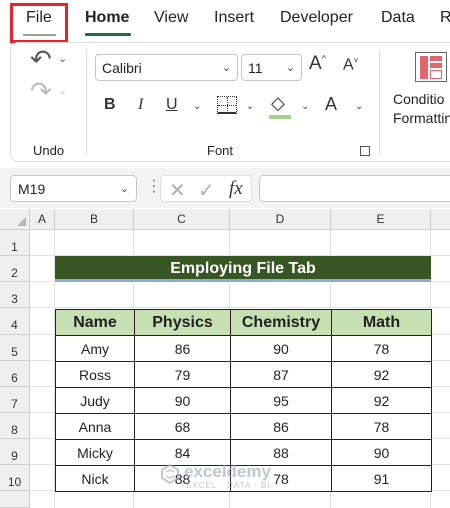 Image resolution: width=450 pixels, height=508 pixels. I want to click on tab-home: Home, so click(107, 18).